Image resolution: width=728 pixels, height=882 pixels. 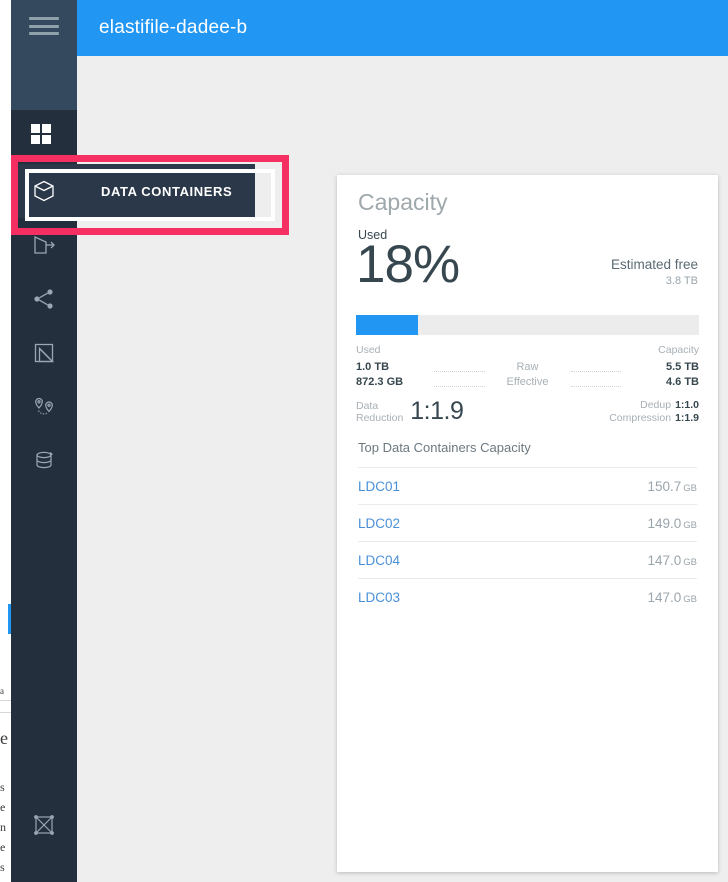 What do you see at coordinates (678, 350) in the screenshot?
I see `metrics-capacity-header: Capacity` at bounding box center [678, 350].